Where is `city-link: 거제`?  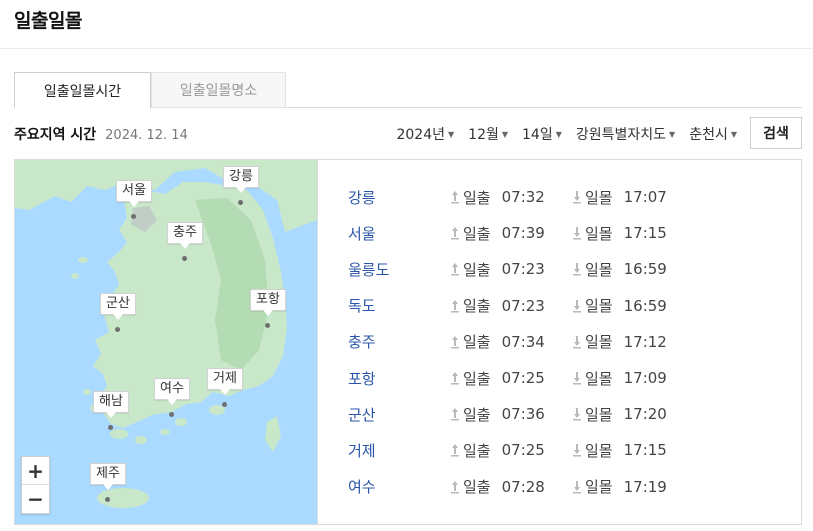 city-link: 거제 is located at coordinates (398, 450).